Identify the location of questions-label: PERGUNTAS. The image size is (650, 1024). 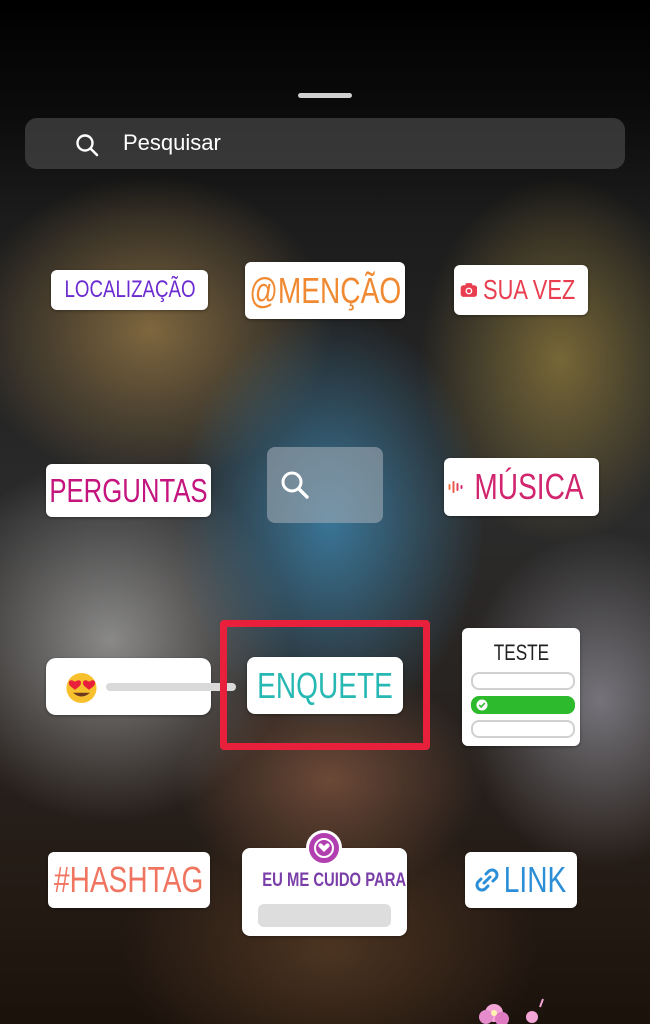
(128, 490).